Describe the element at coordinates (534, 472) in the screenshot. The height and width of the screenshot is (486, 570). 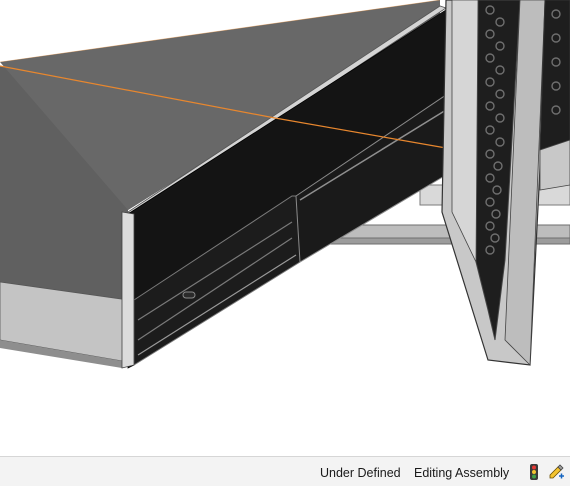
I see `traffic-light-icon` at that location.